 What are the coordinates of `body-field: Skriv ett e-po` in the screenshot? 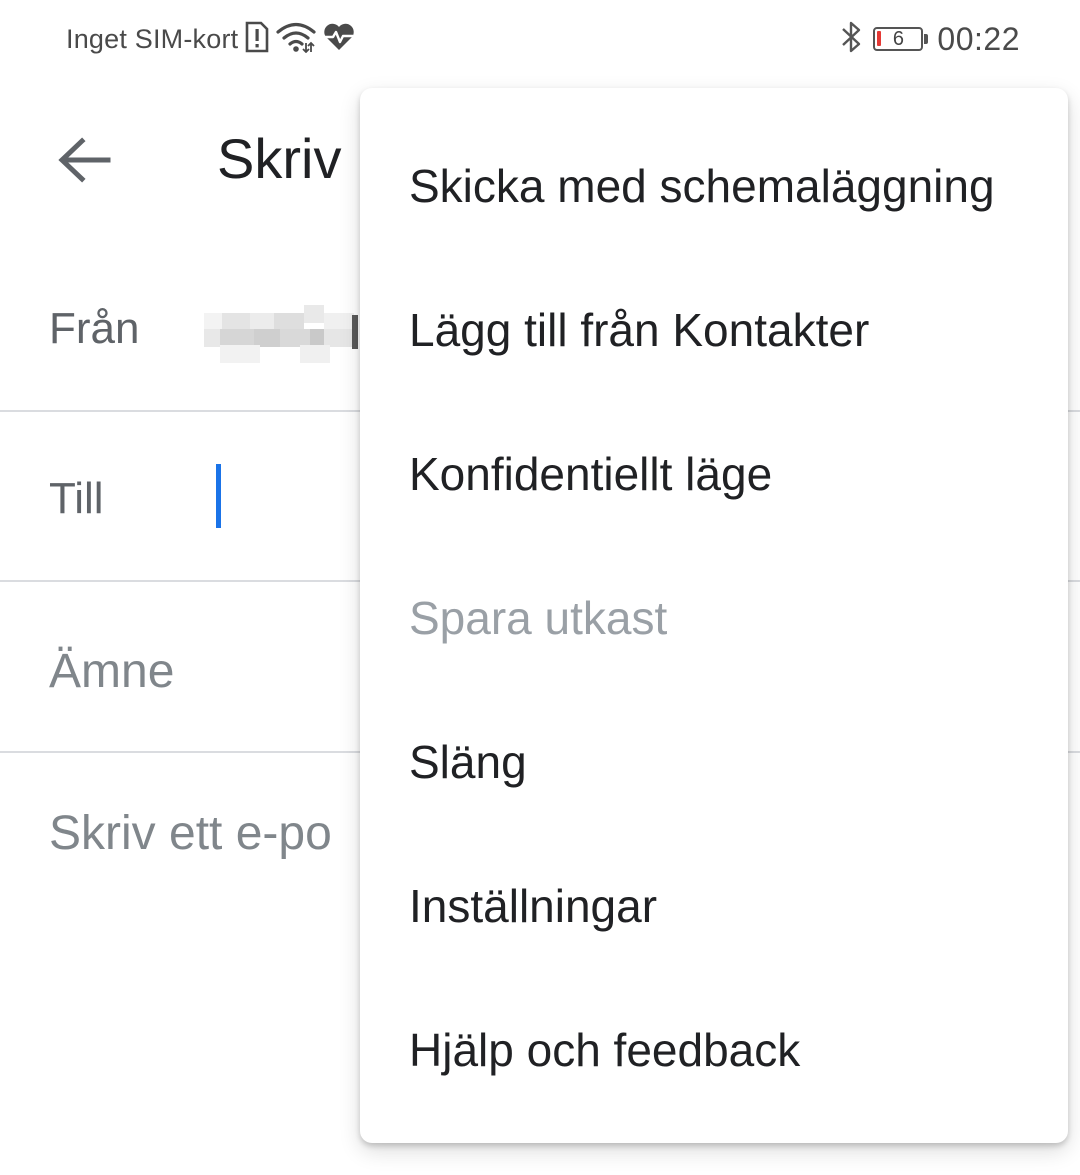 It's located at (190, 833).